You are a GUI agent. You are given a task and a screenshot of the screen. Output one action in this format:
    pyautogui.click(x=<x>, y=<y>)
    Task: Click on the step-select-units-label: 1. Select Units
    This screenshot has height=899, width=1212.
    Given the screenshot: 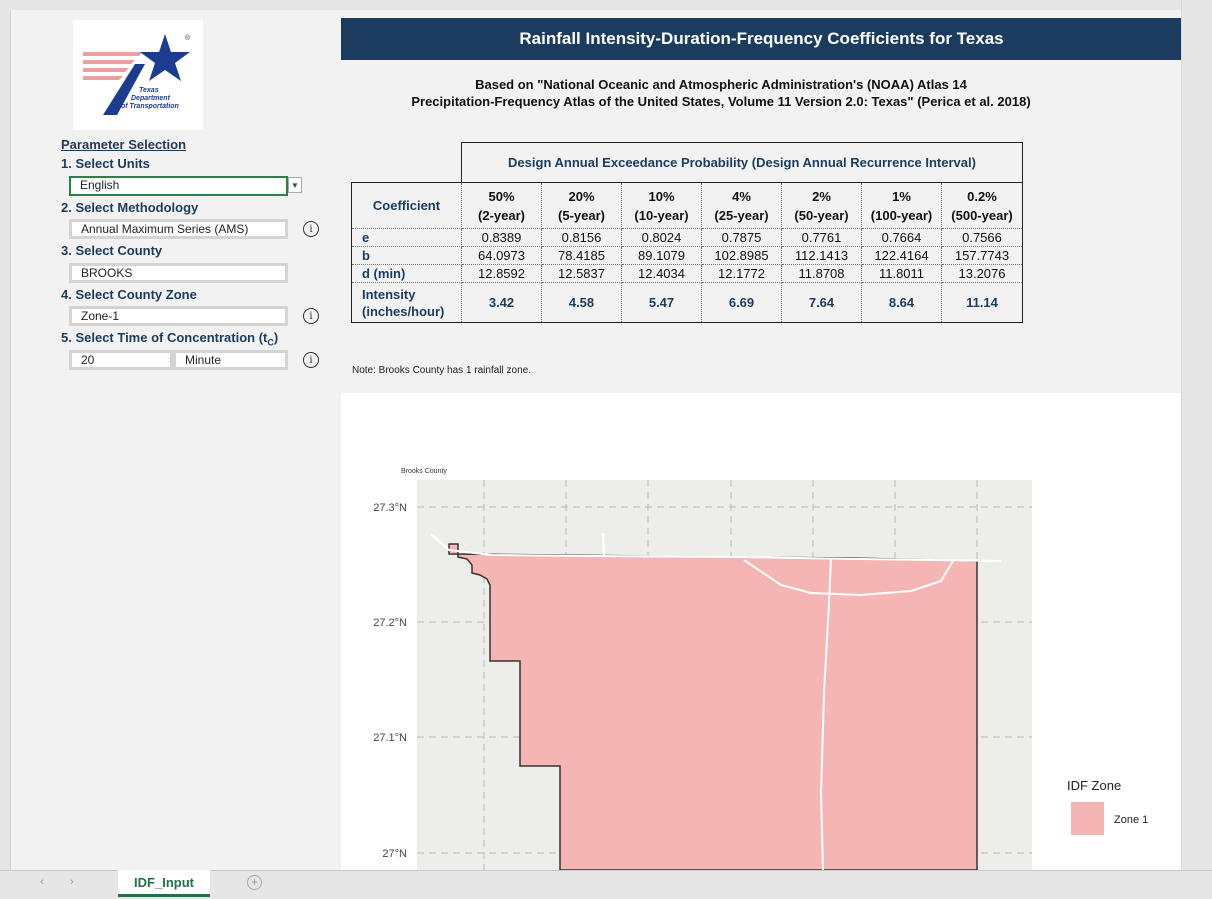 What is the action you would take?
    pyautogui.click(x=105, y=163)
    